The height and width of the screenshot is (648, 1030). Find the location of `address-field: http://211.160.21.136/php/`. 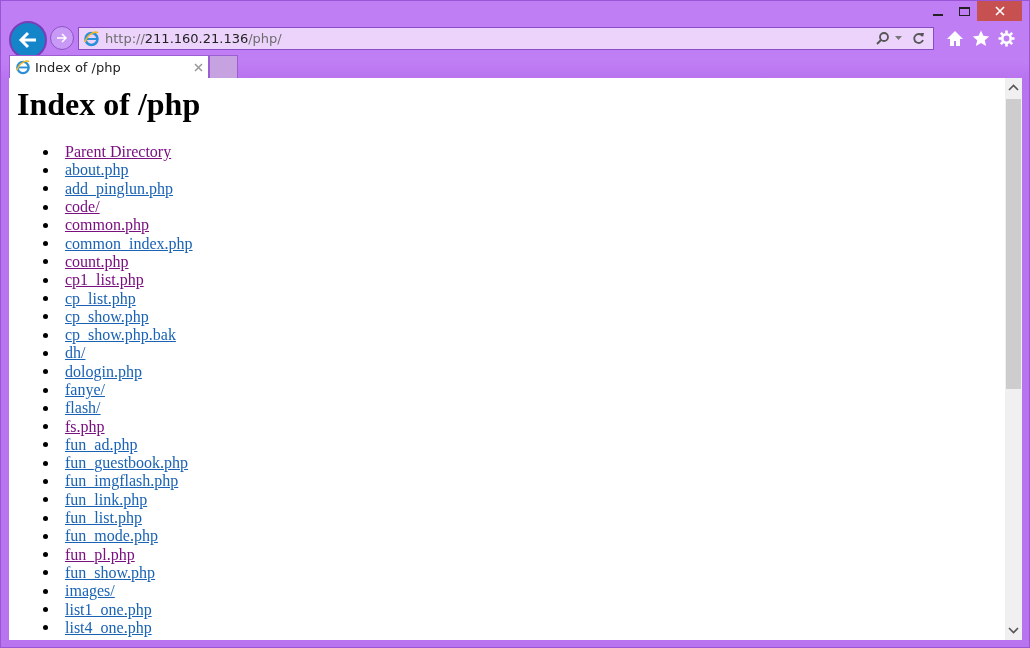

address-field: http://211.160.21.136/php/ is located at coordinates (506, 38).